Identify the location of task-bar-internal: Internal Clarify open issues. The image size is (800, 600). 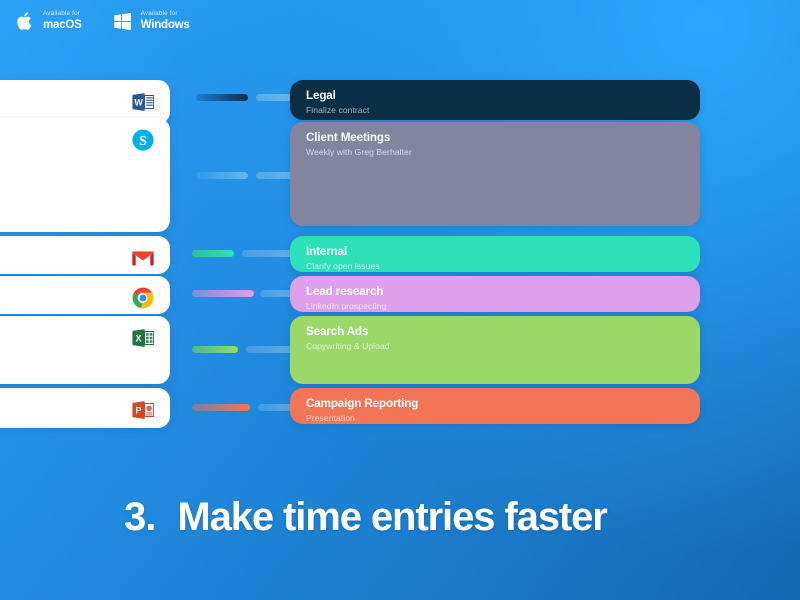
(495, 254).